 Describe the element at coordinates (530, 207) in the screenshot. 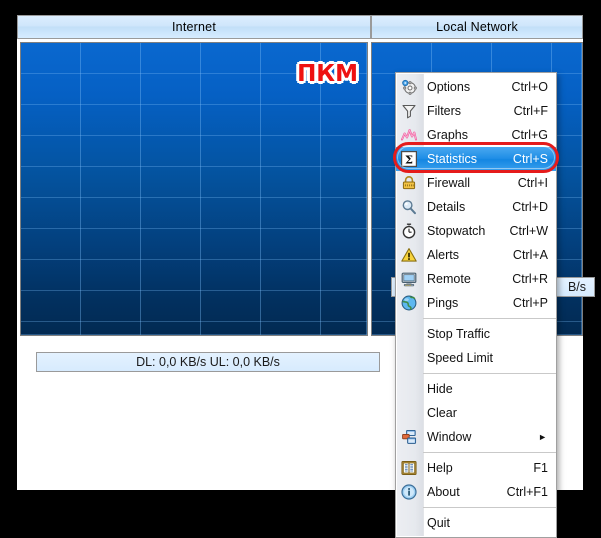

I see `menu-item-shortcut: Ctrl+D` at that location.